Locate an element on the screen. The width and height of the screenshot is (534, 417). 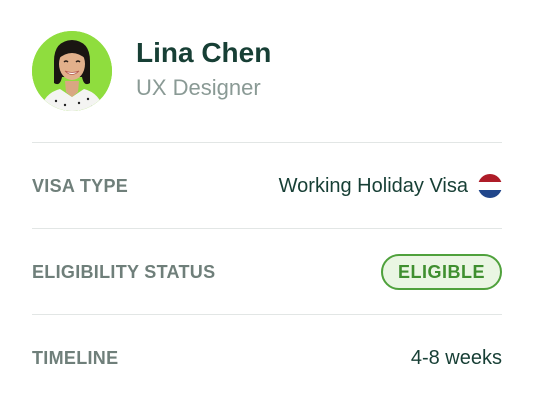
avatar-portrait is located at coordinates (72, 71).